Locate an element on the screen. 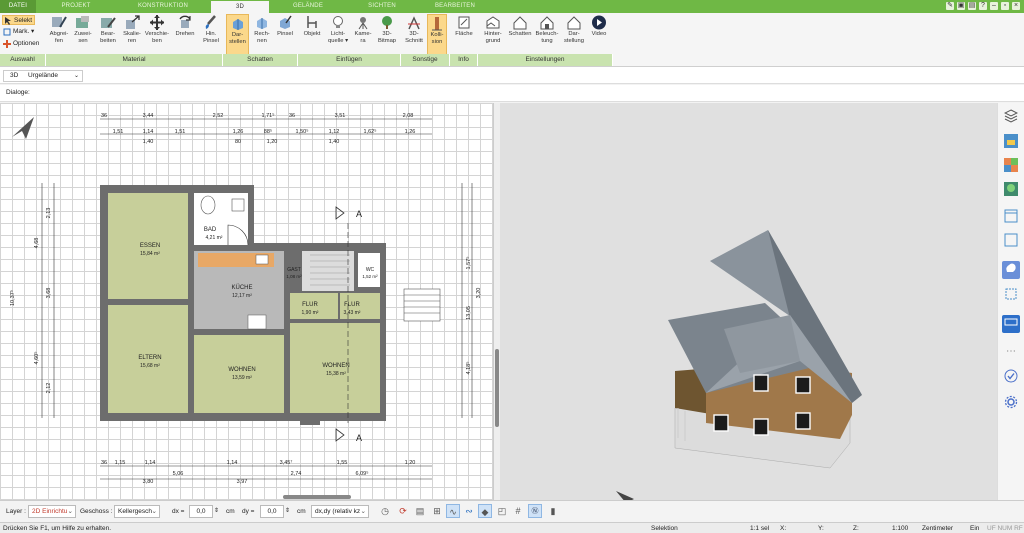  keyboard-icon is located at coordinates (1011, 324).